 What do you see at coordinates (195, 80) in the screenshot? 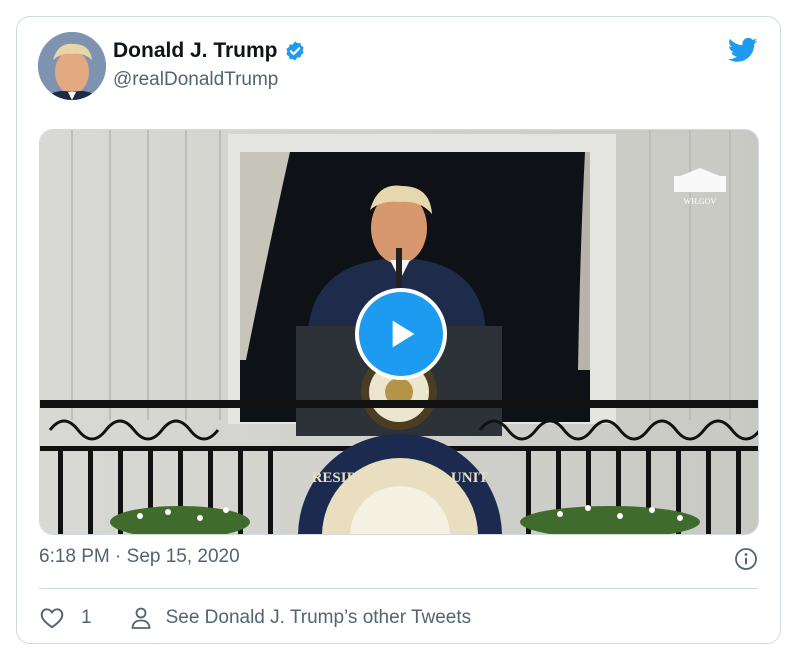
I see `author-handle: @realDonaldTrump` at bounding box center [195, 80].